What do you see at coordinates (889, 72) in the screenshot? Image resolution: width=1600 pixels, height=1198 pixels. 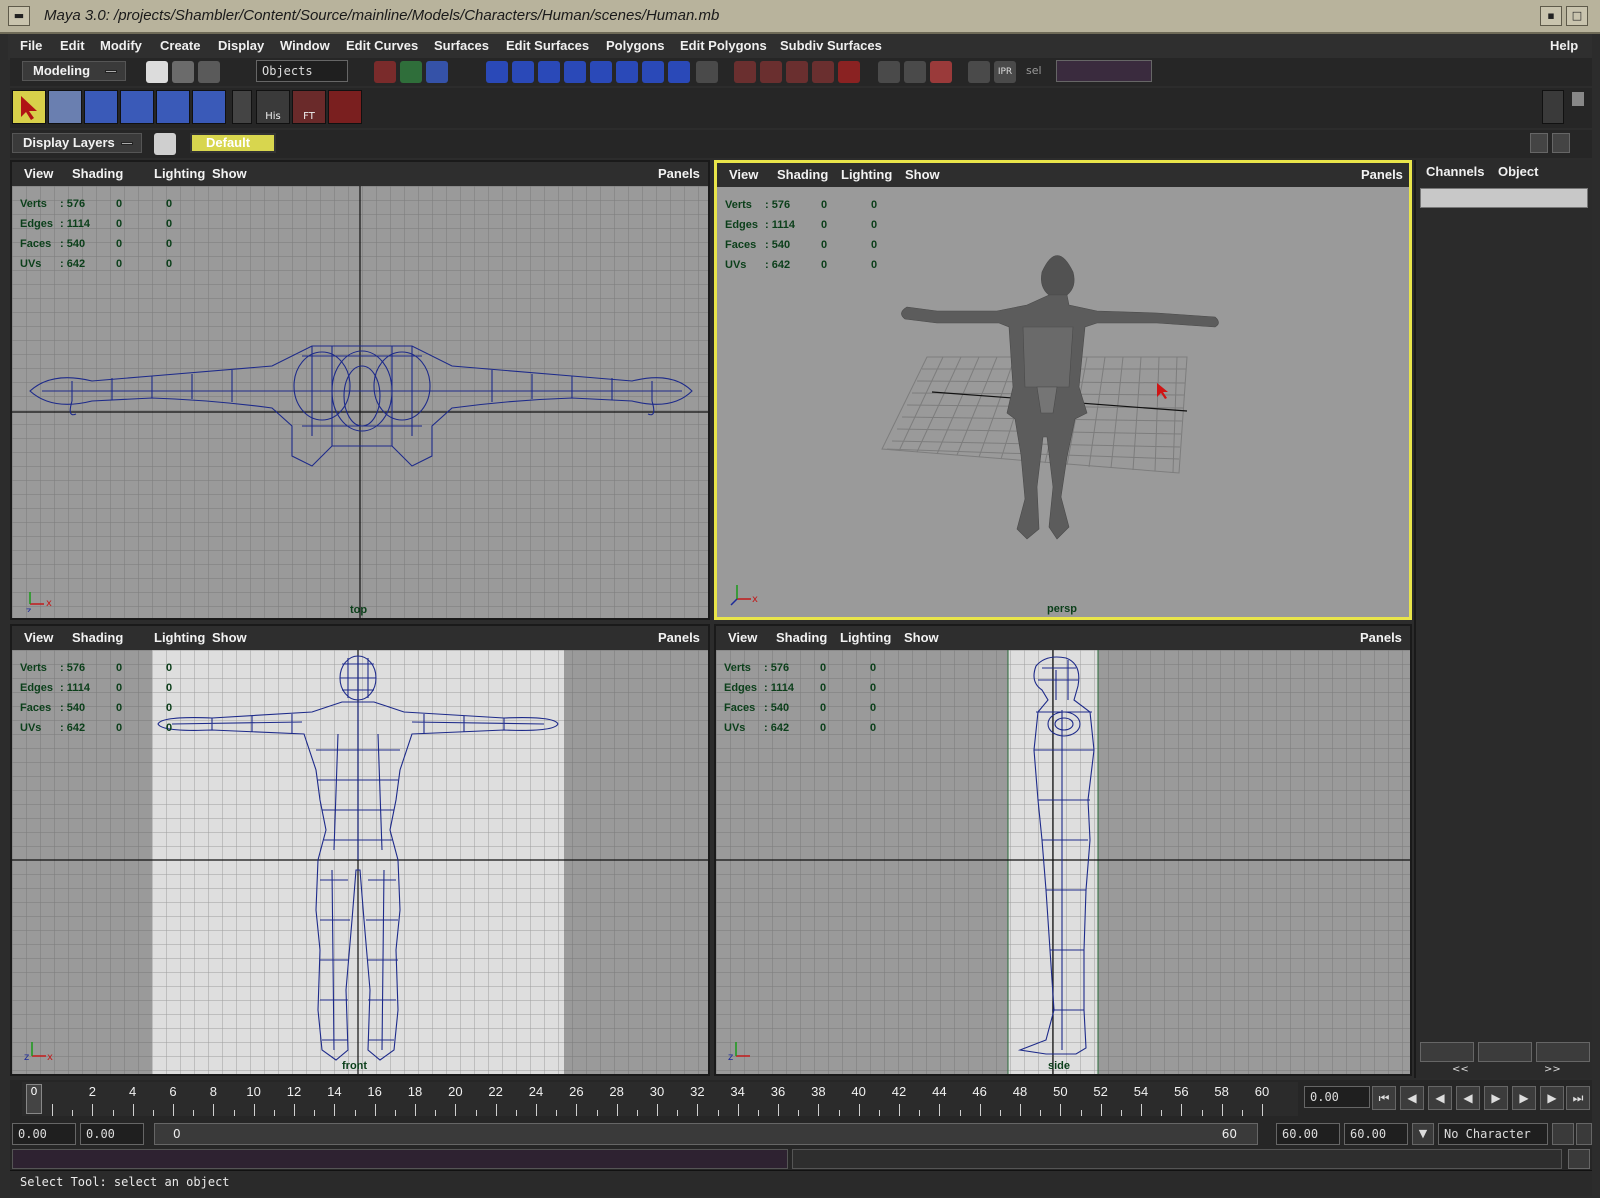 I see `input-connections-icon` at bounding box center [889, 72].